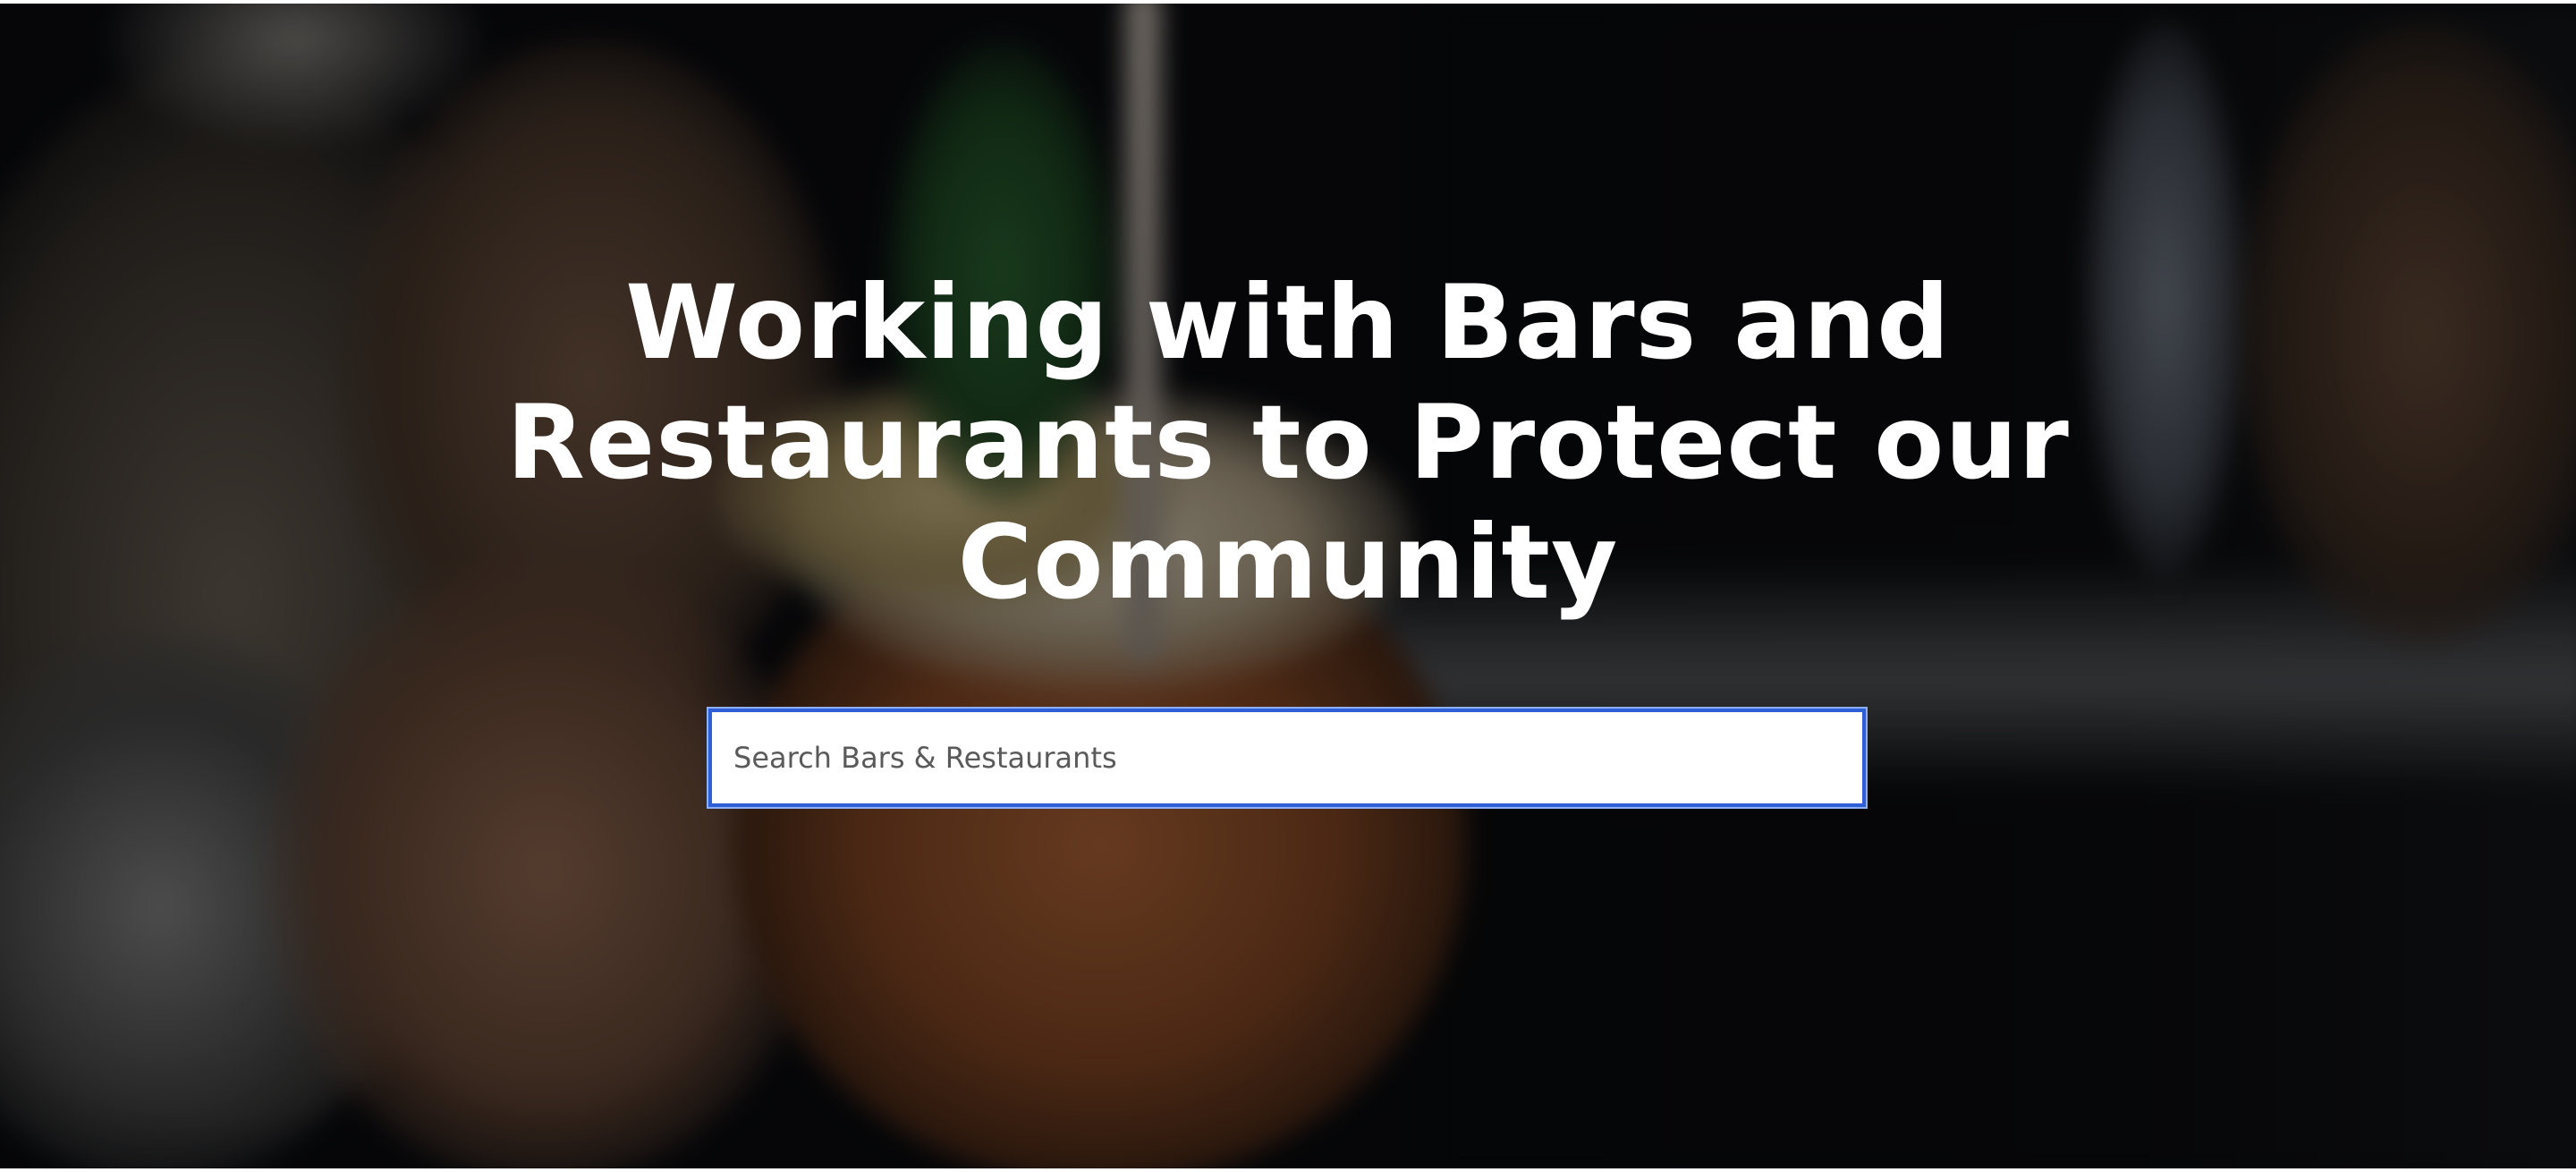 This screenshot has width=2576, height=1172. I want to click on page-bottom-edge, so click(1288, 1170).